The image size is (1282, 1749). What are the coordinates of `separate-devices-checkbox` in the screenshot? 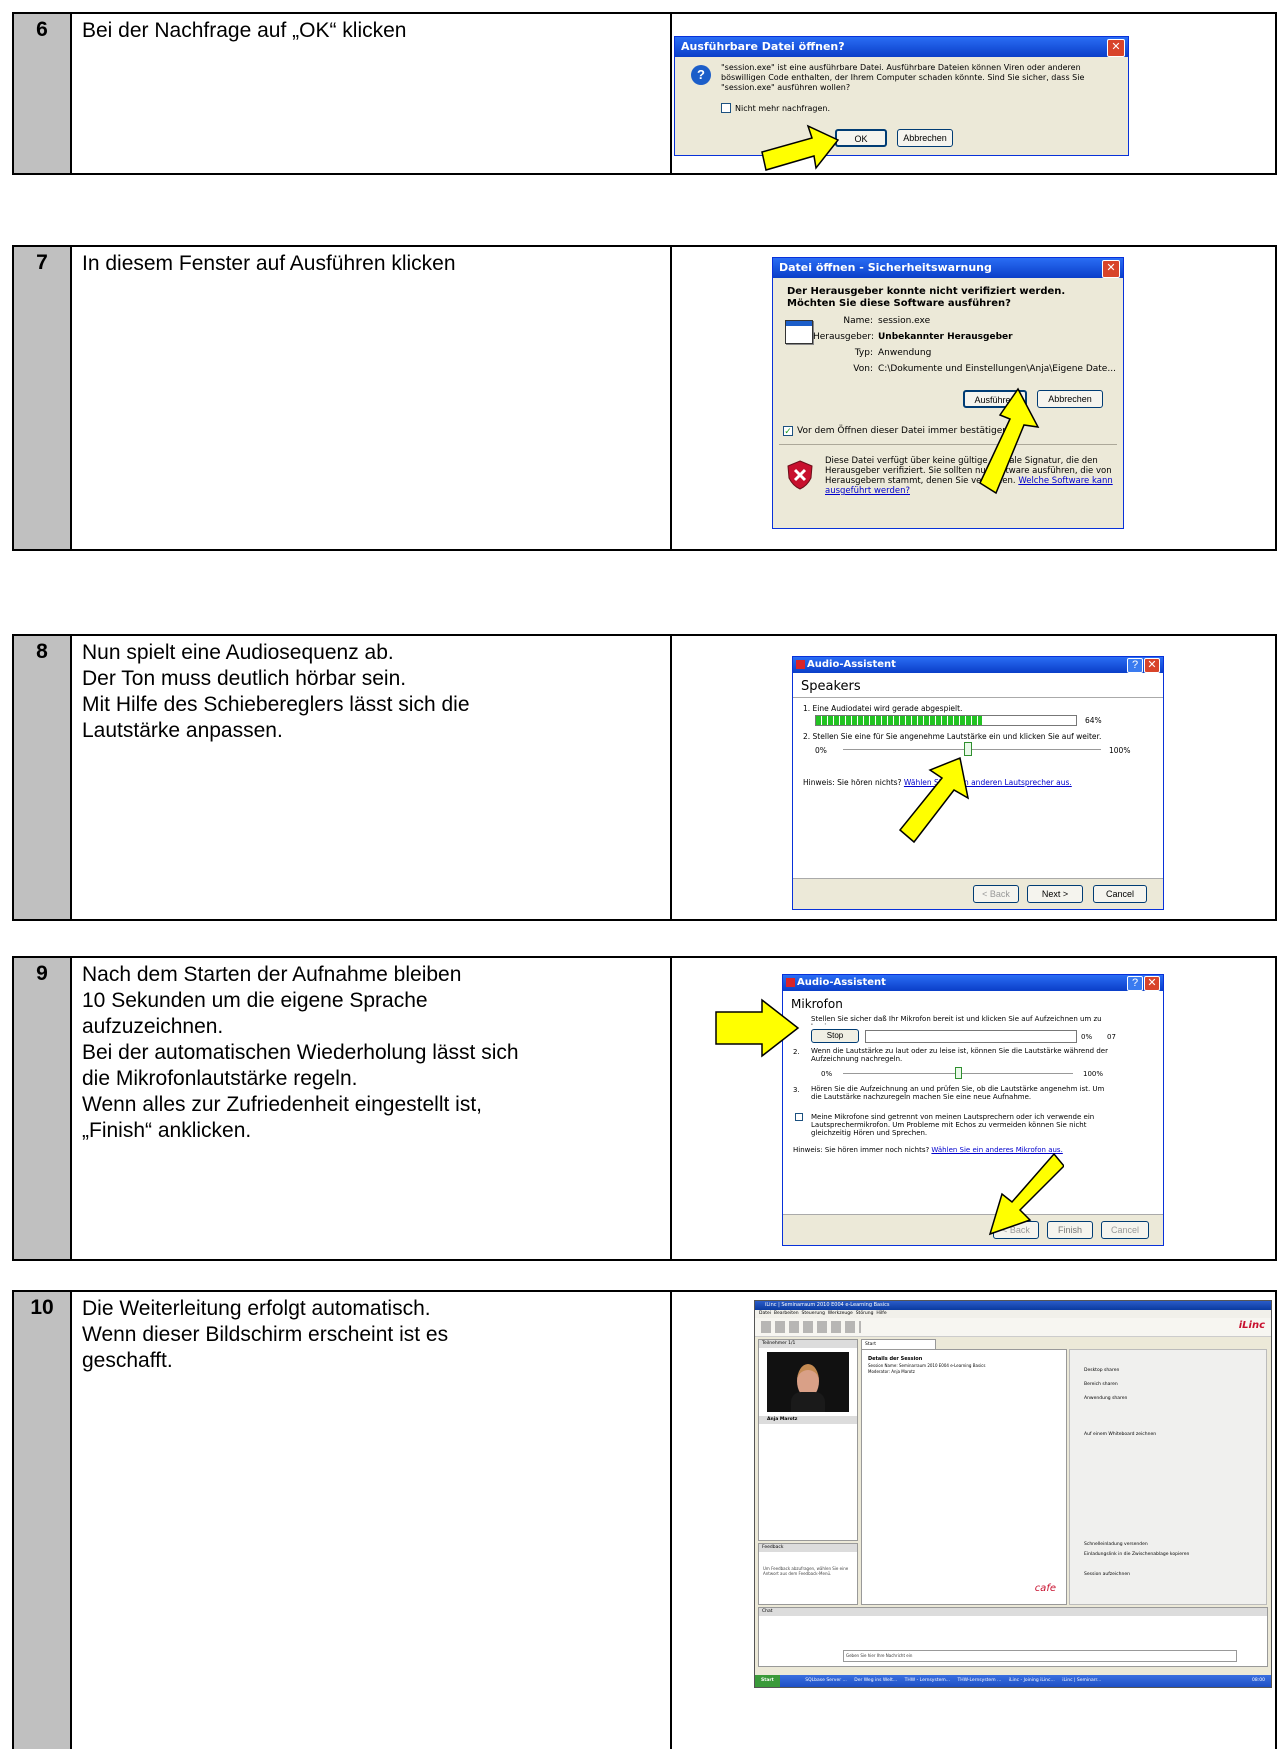 It's located at (799, 1117).